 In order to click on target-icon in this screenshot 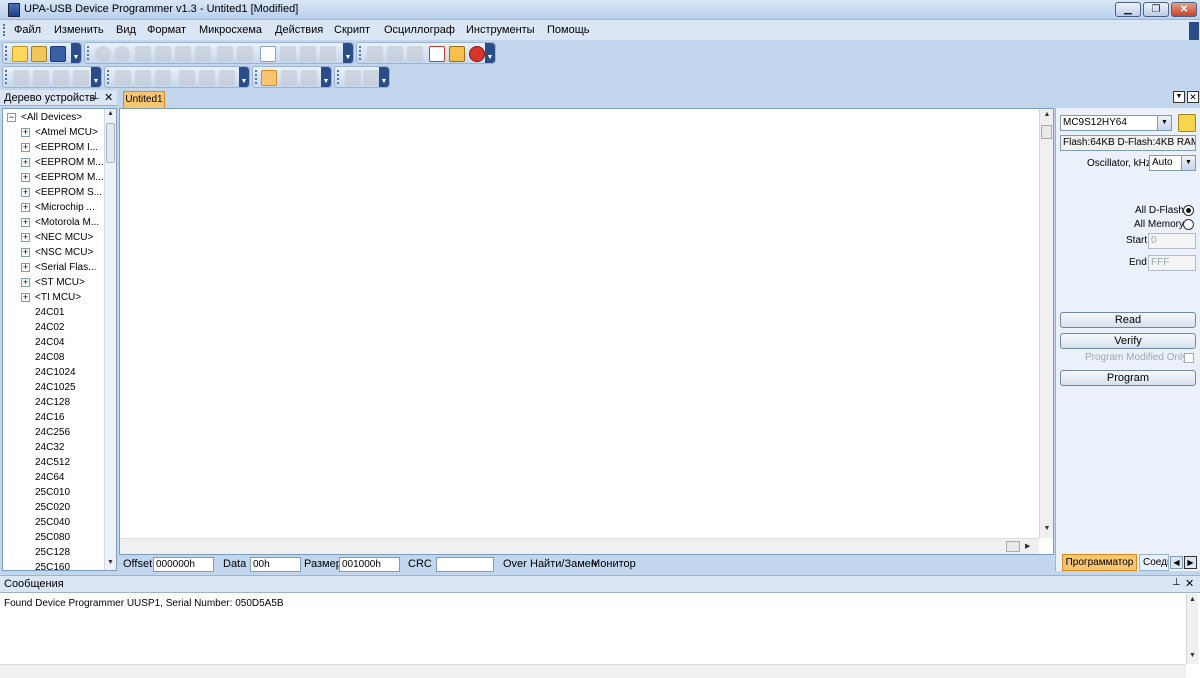, I will do `click(81, 78)`.